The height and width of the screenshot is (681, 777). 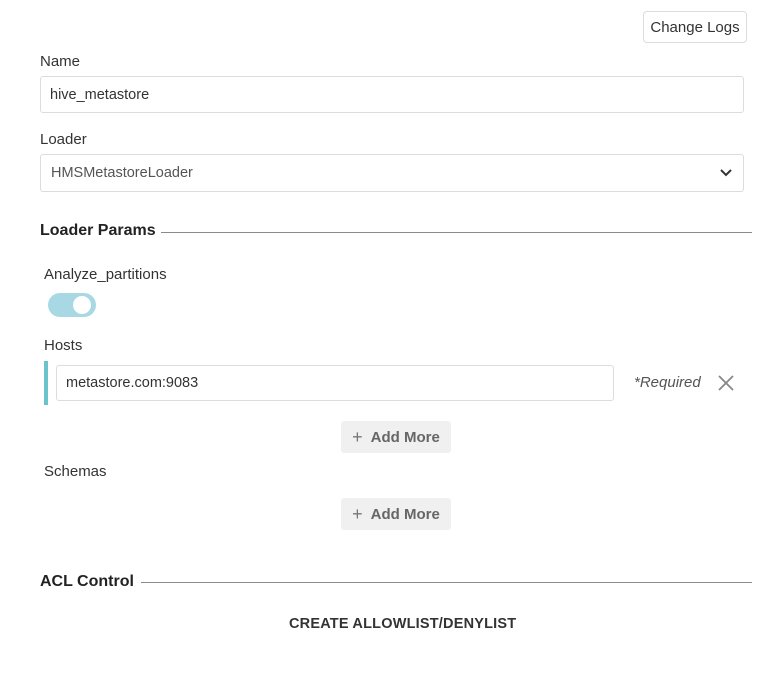 I want to click on hosts-accent-bar, so click(x=46, y=383).